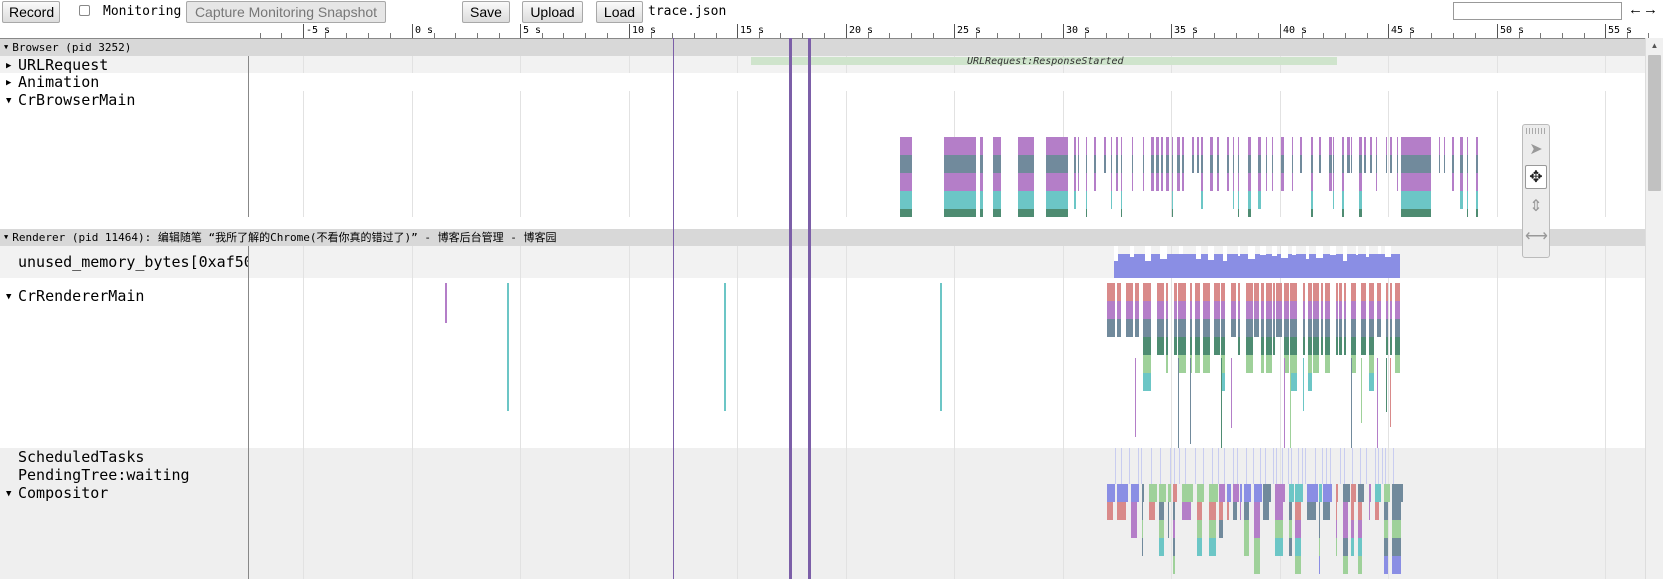 This screenshot has width=1663, height=579. What do you see at coordinates (1263, 250) in the screenshot?
I see `memory-counter-gap` at bounding box center [1263, 250].